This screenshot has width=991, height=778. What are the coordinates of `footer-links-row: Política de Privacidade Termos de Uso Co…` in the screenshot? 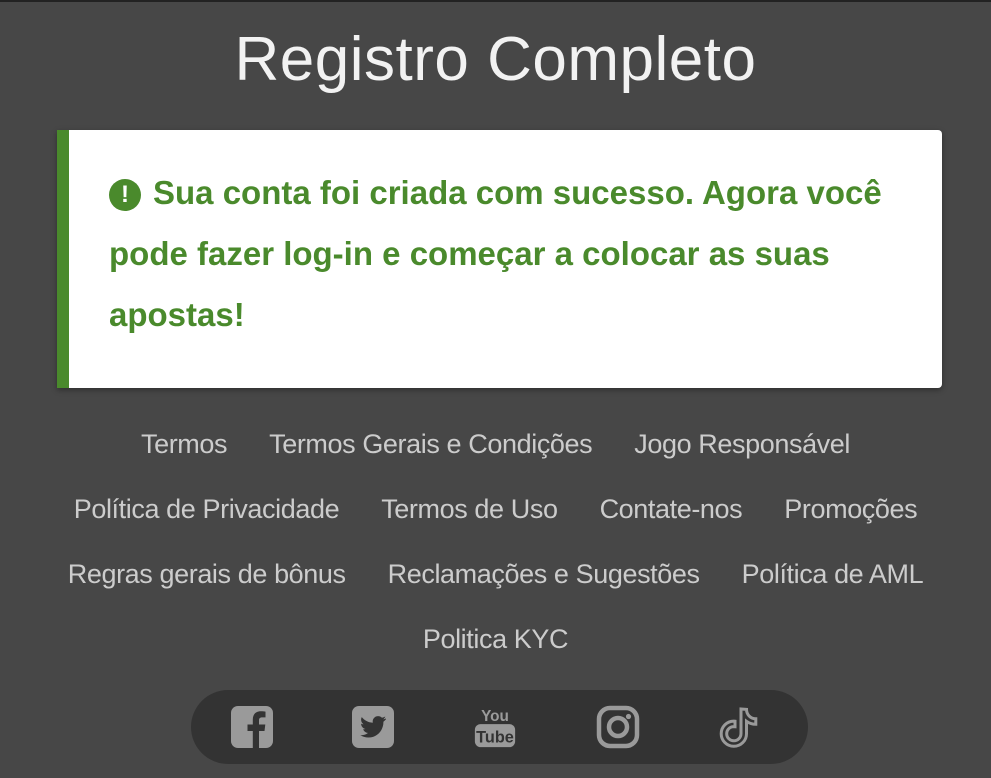 It's located at (495, 509).